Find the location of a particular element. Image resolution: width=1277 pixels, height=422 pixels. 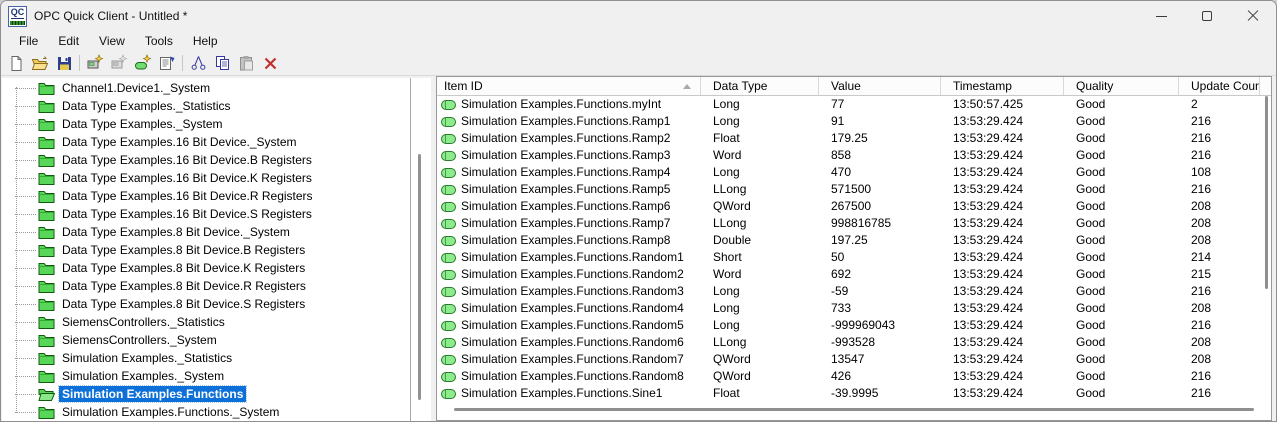

new-item-icon is located at coordinates (143, 62).